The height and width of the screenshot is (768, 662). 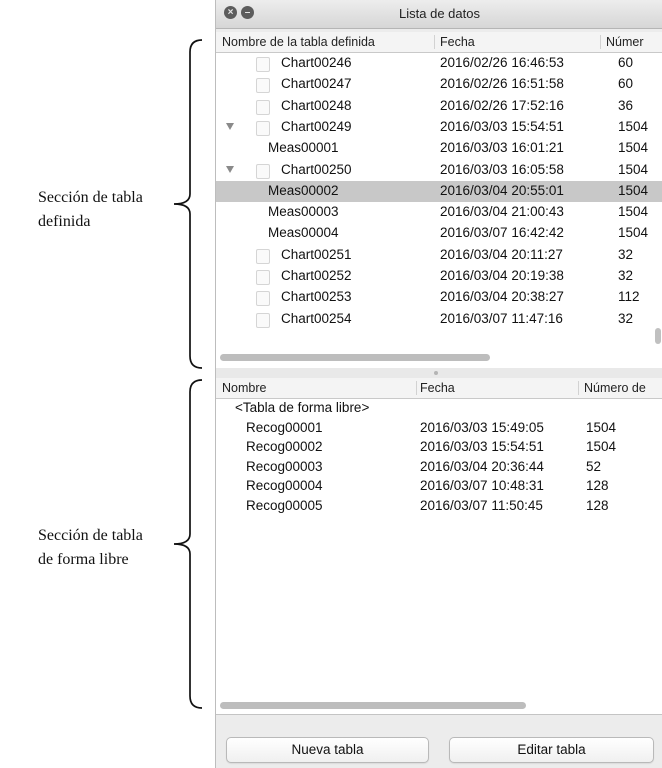 I want to click on defined-table-vertical-scrollbar, so click(x=658, y=336).